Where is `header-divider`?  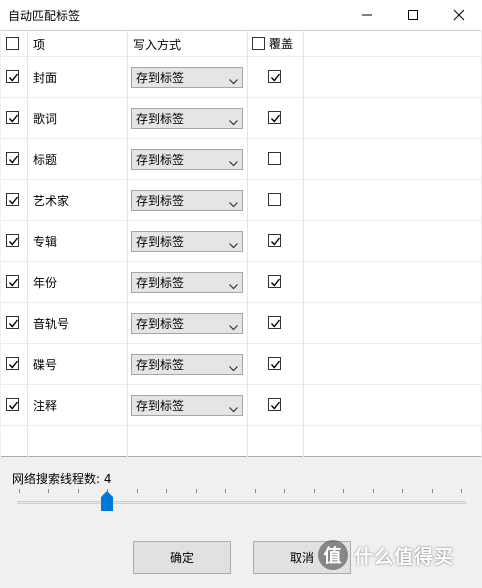
header-divider is located at coordinates (241, 56).